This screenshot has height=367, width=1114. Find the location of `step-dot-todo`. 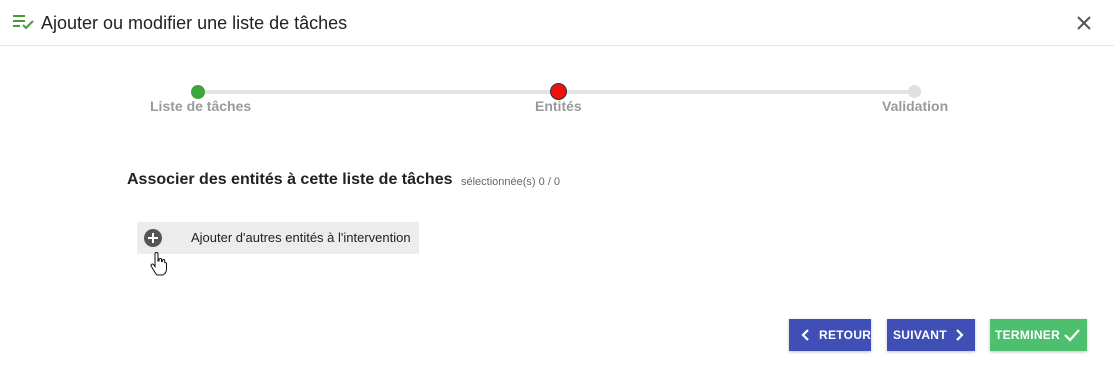

step-dot-todo is located at coordinates (914, 91).